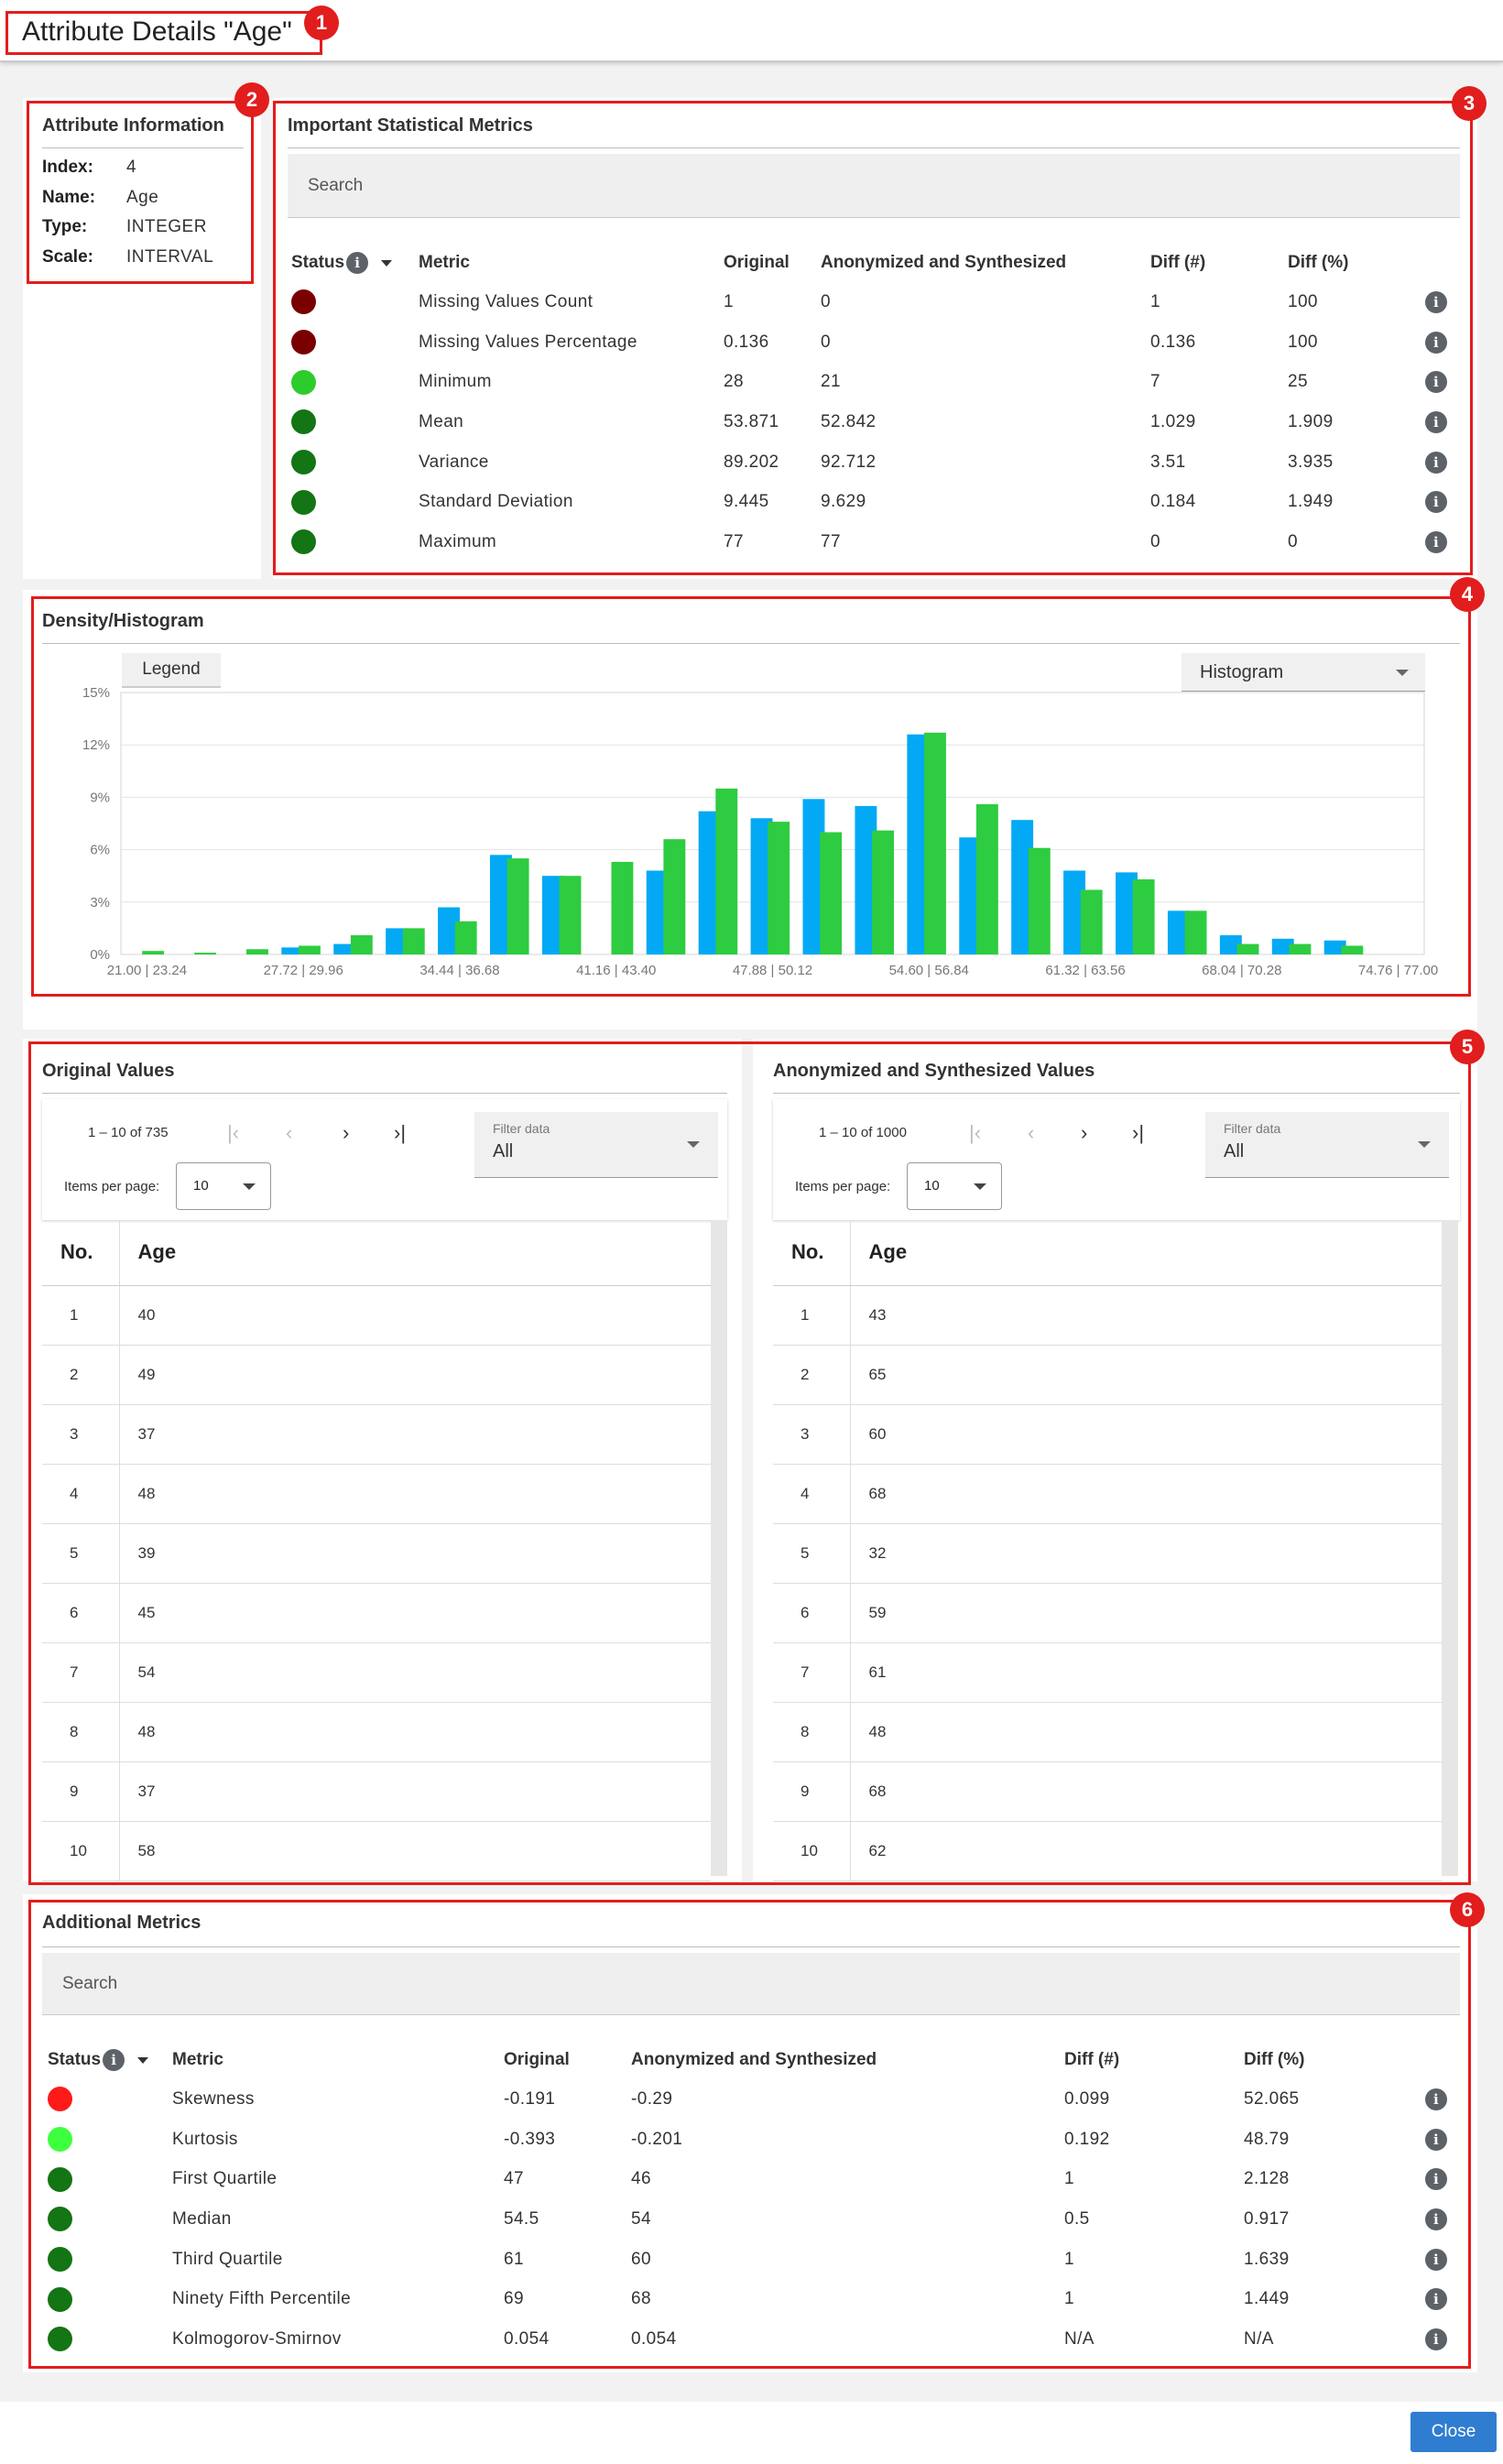 This screenshot has height=2464, width=1503. What do you see at coordinates (1107, 1494) in the screenshot?
I see `table-row: 4 68` at bounding box center [1107, 1494].